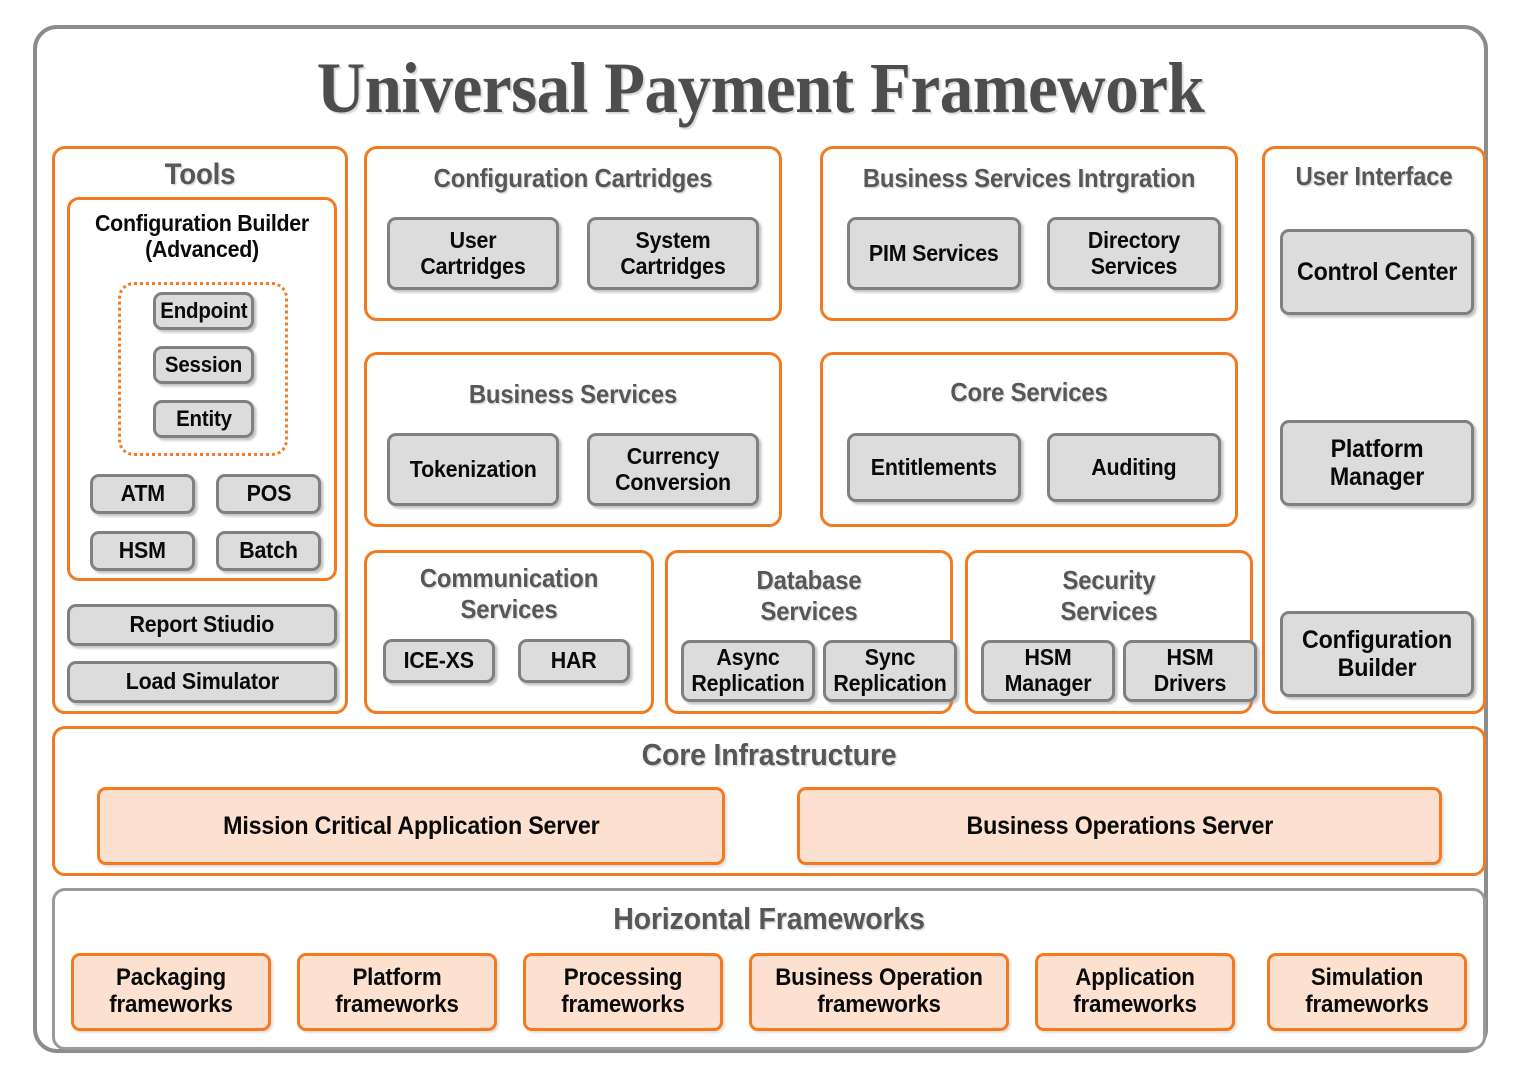  I want to click on security-services-title-line2: Services, so click(1109, 610).